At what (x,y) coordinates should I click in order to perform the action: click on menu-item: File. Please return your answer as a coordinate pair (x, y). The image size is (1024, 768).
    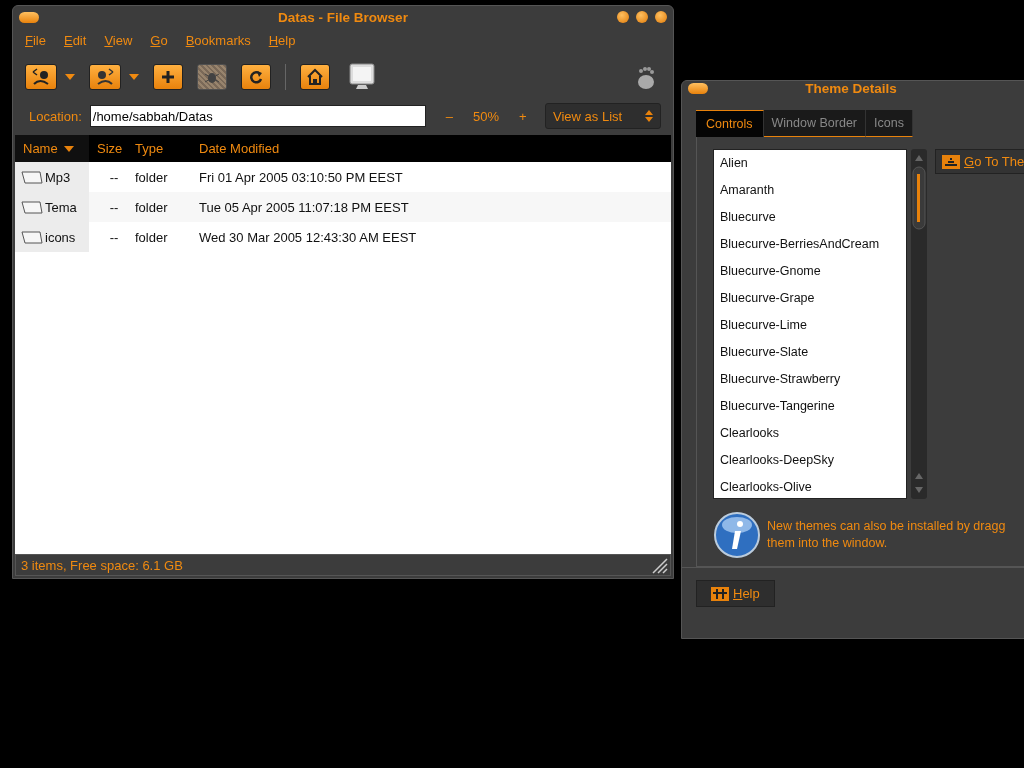
    Looking at the image, I should click on (35, 40).